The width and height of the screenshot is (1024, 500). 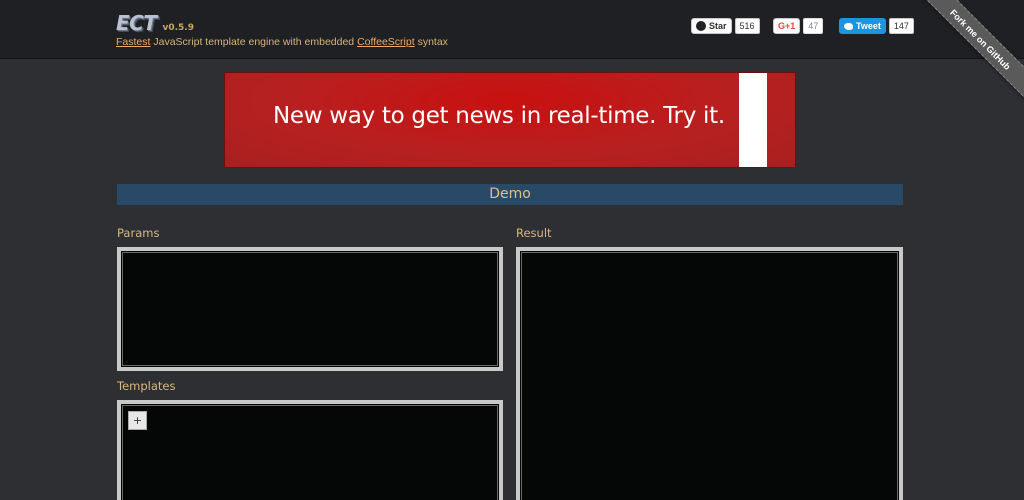 What do you see at coordinates (254, 42) in the screenshot?
I see `tagline-middle: JavaScript template engine with embedded` at bounding box center [254, 42].